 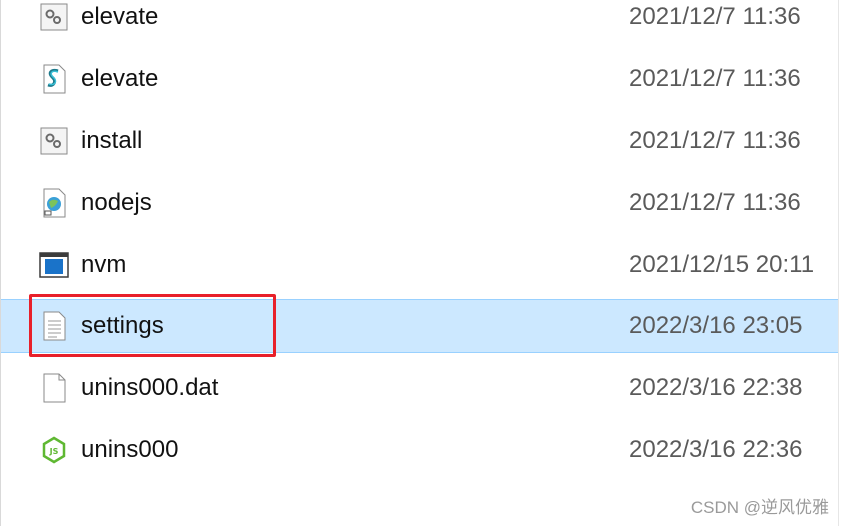 What do you see at coordinates (419, 141) in the screenshot?
I see `file-row-install: install 2021/12/7 11:36` at bounding box center [419, 141].